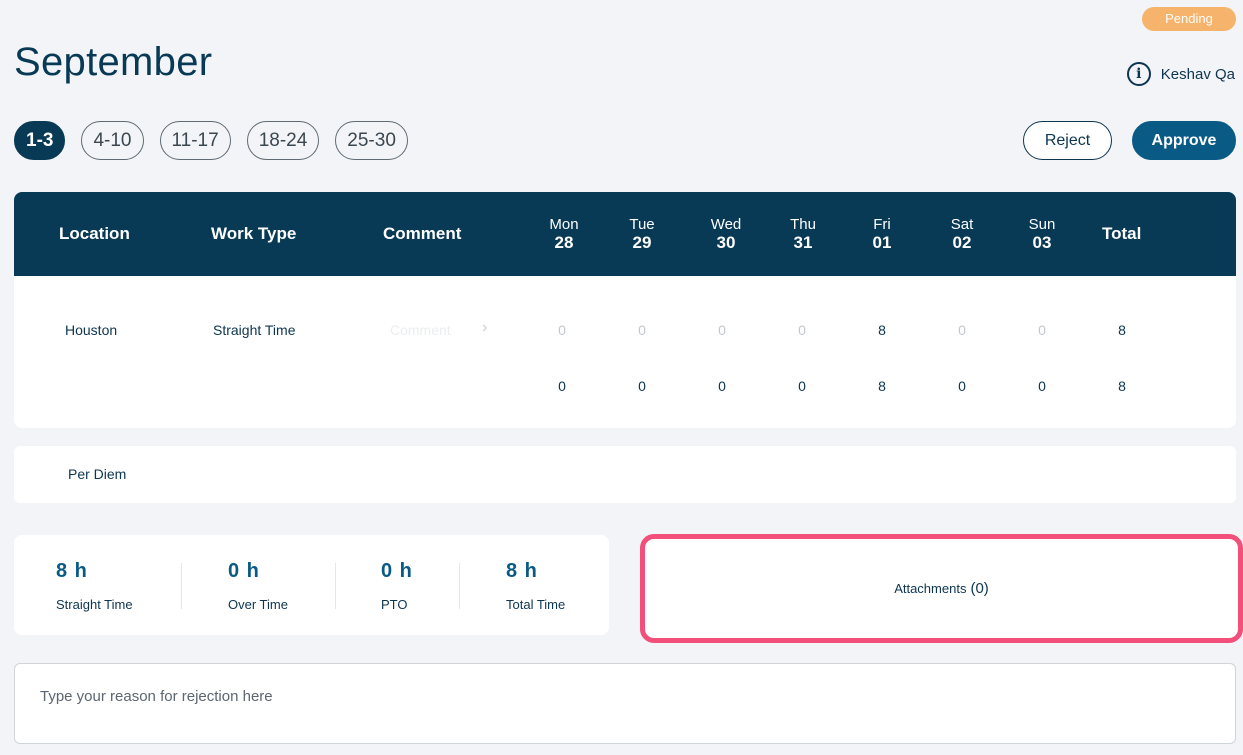 This screenshot has height=755, width=1243. What do you see at coordinates (802, 330) in the screenshot?
I see `hours-thu: 0` at bounding box center [802, 330].